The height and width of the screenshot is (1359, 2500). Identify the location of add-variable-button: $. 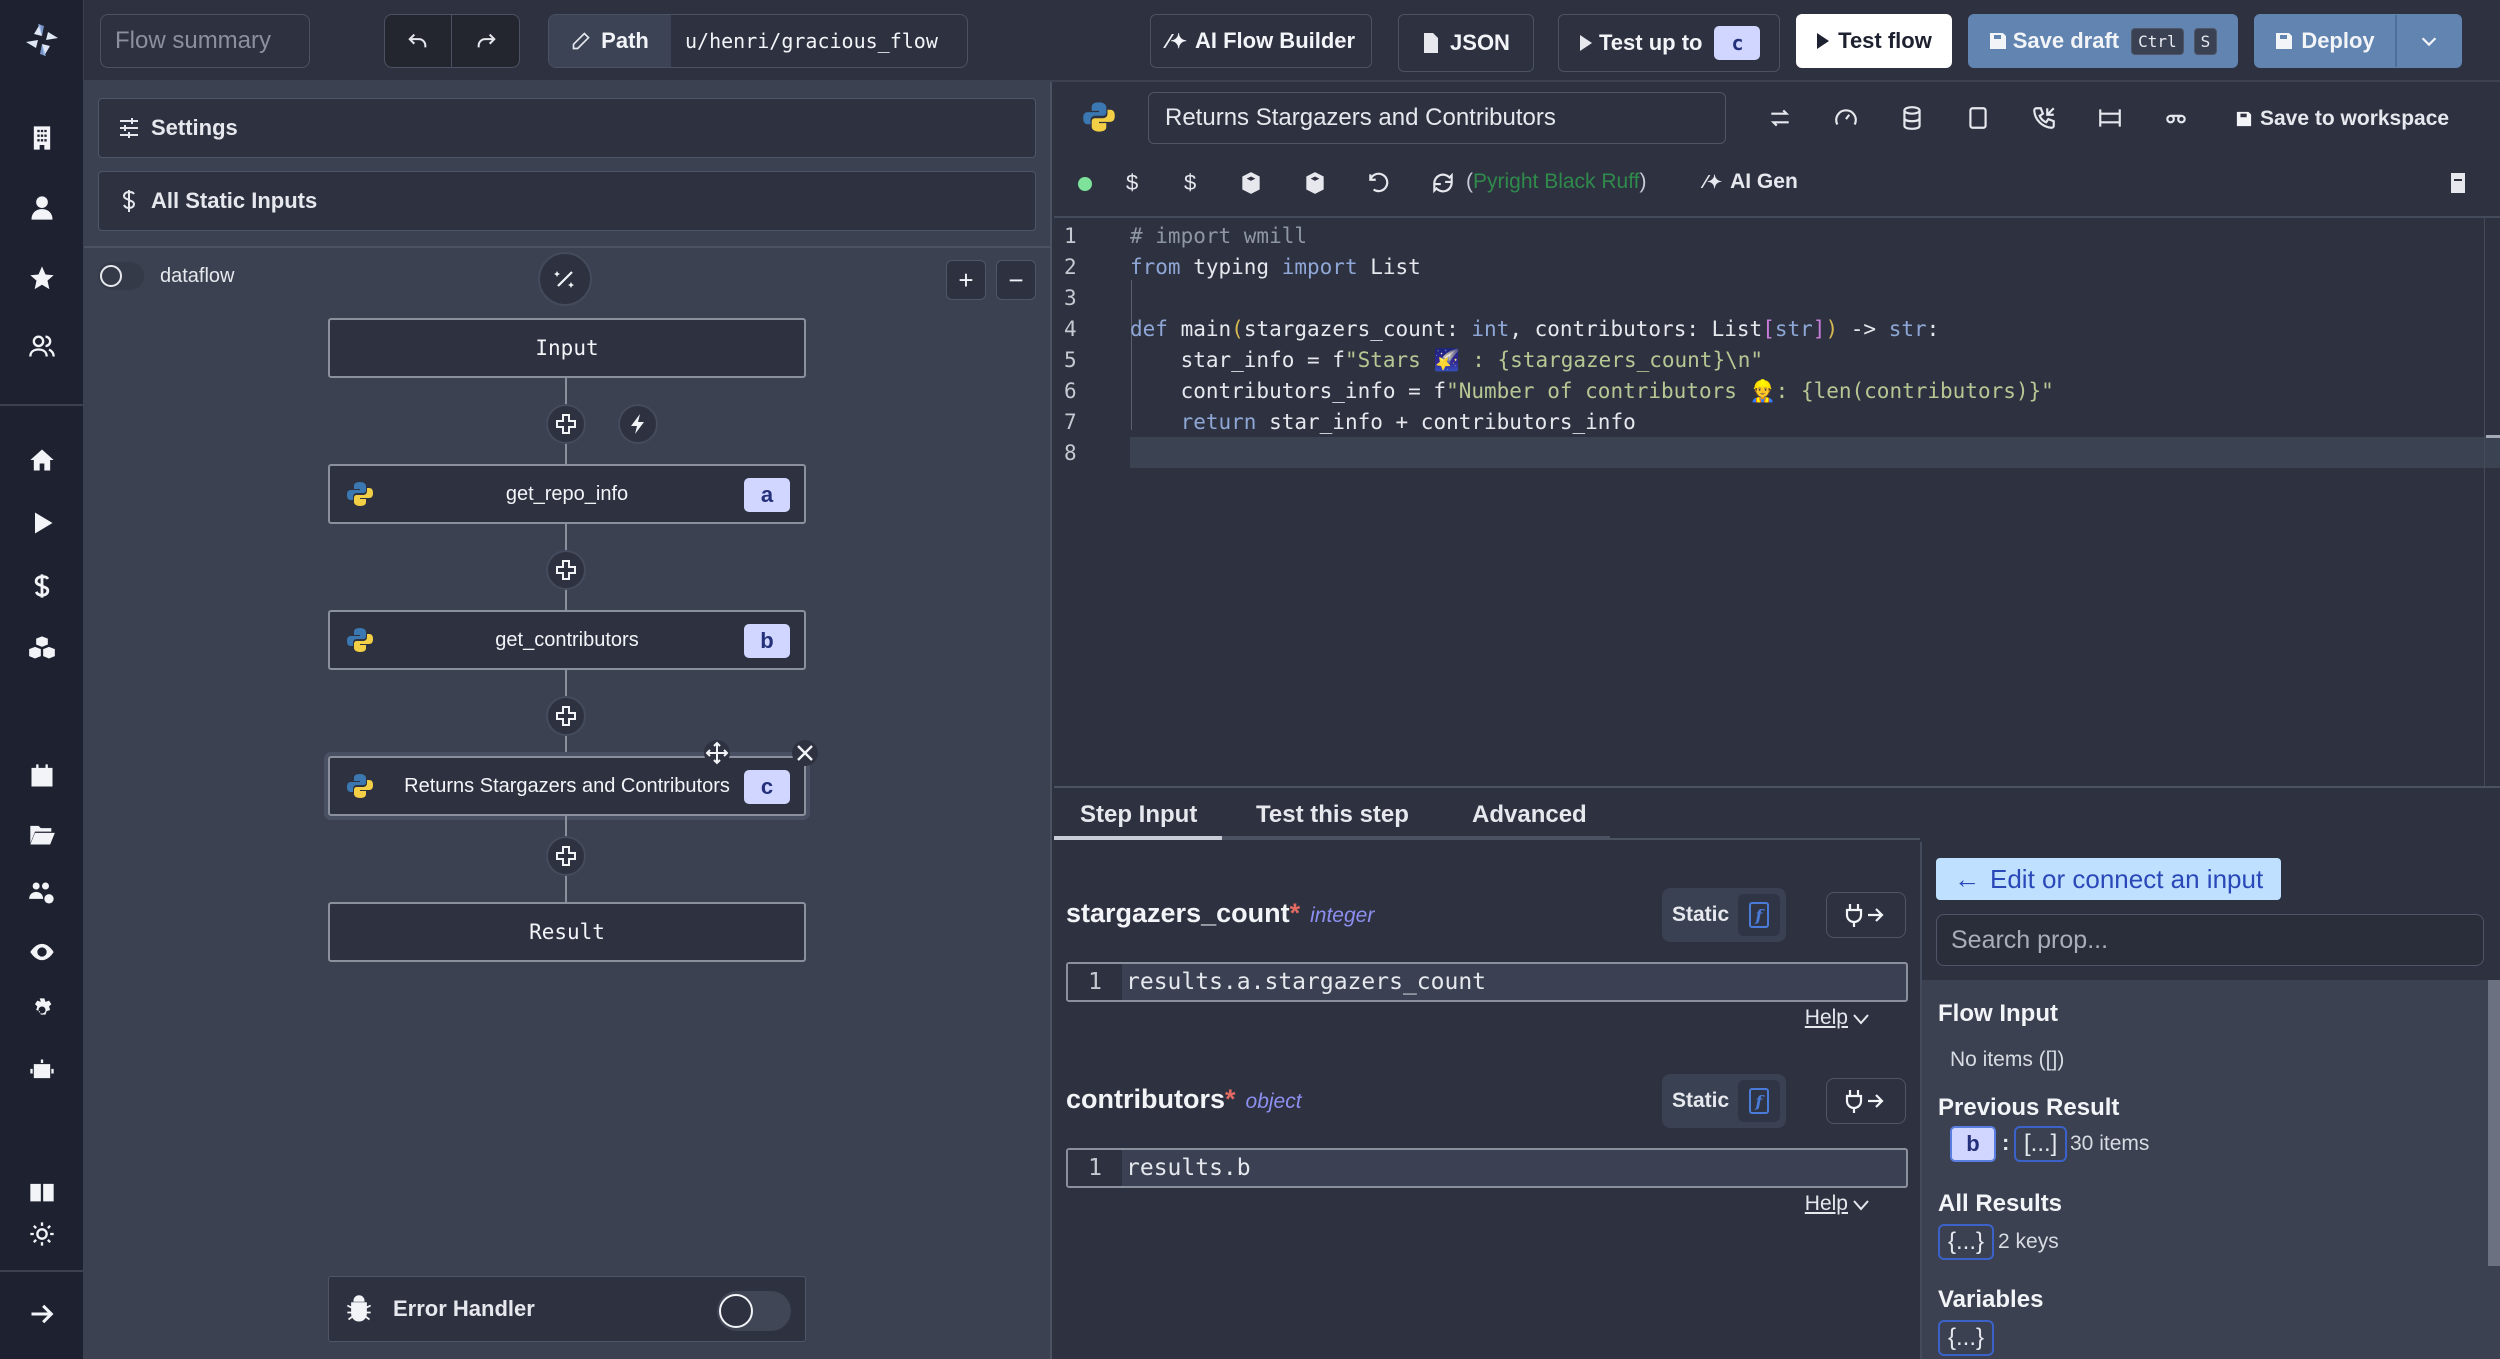
(1132, 183).